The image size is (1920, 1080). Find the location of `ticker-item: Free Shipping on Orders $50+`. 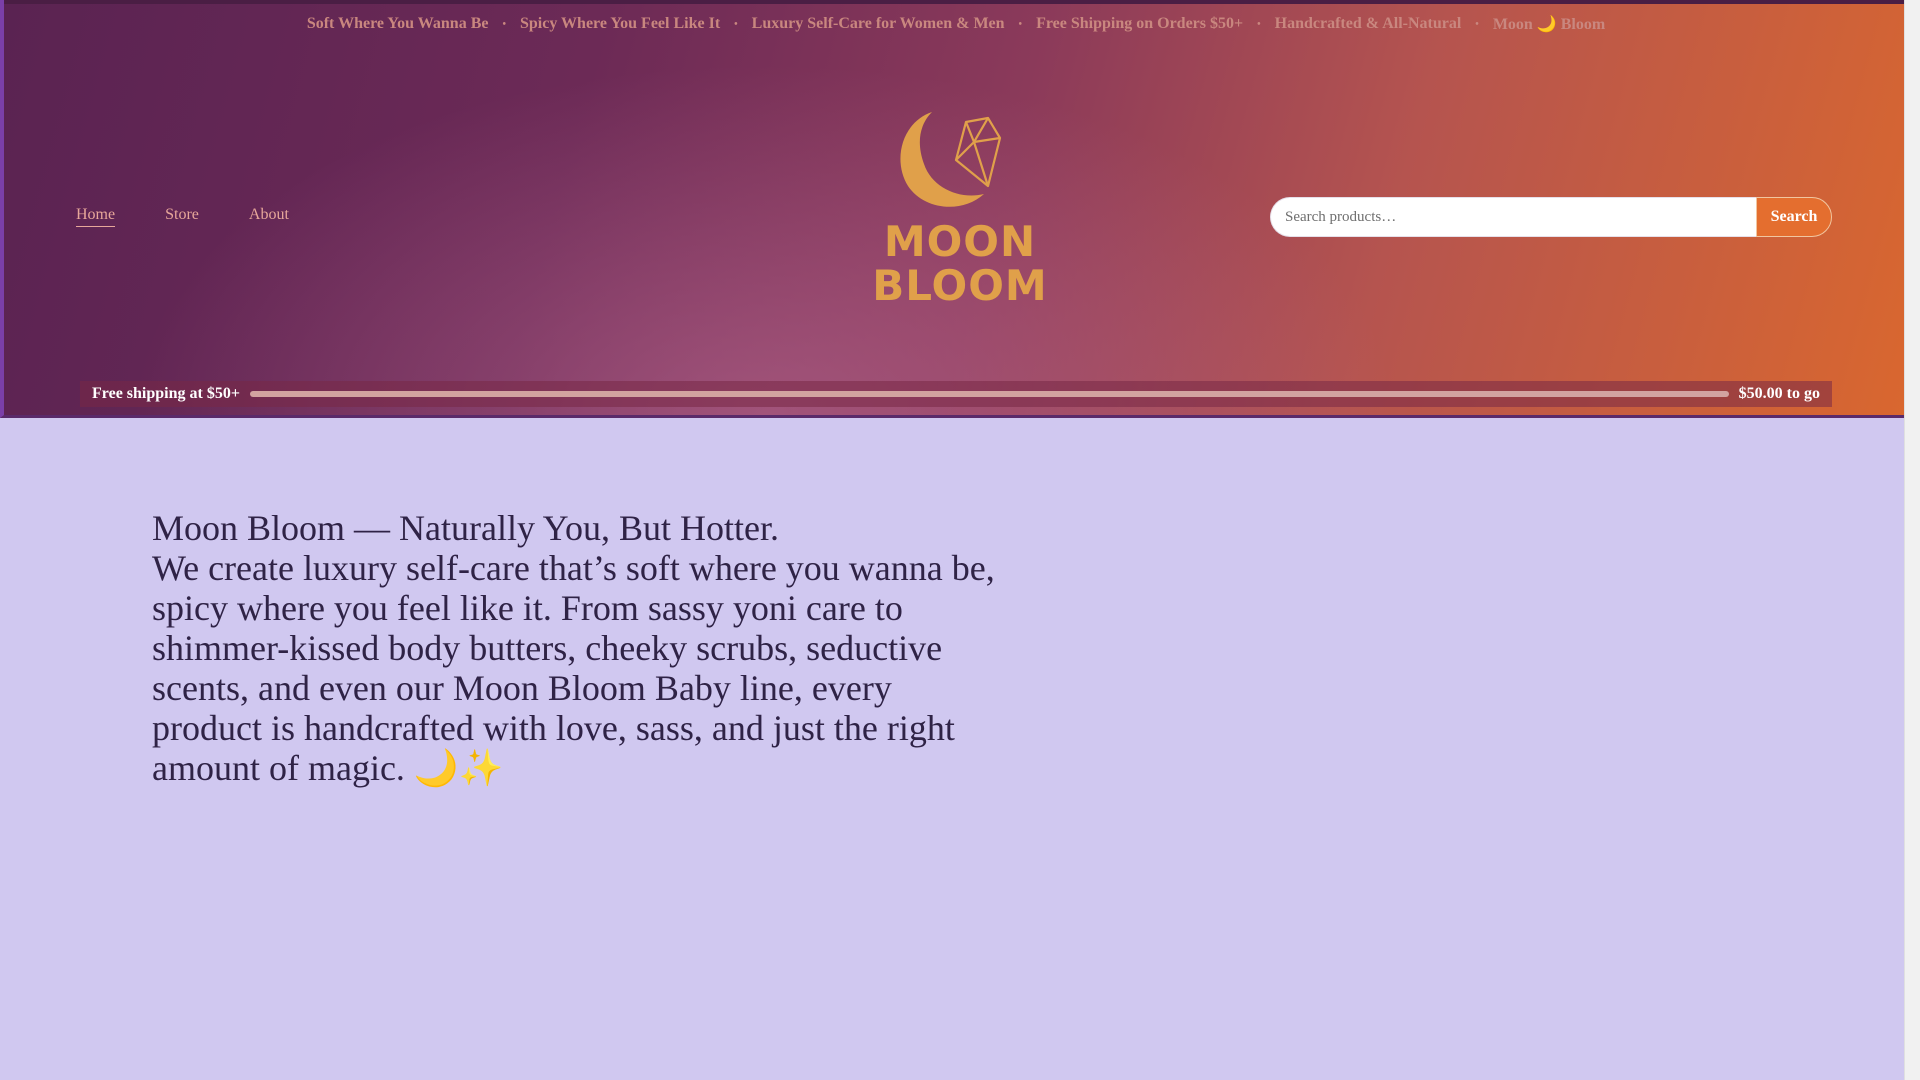

ticker-item: Free Shipping on Orders $50+ is located at coordinates (1140, 23).